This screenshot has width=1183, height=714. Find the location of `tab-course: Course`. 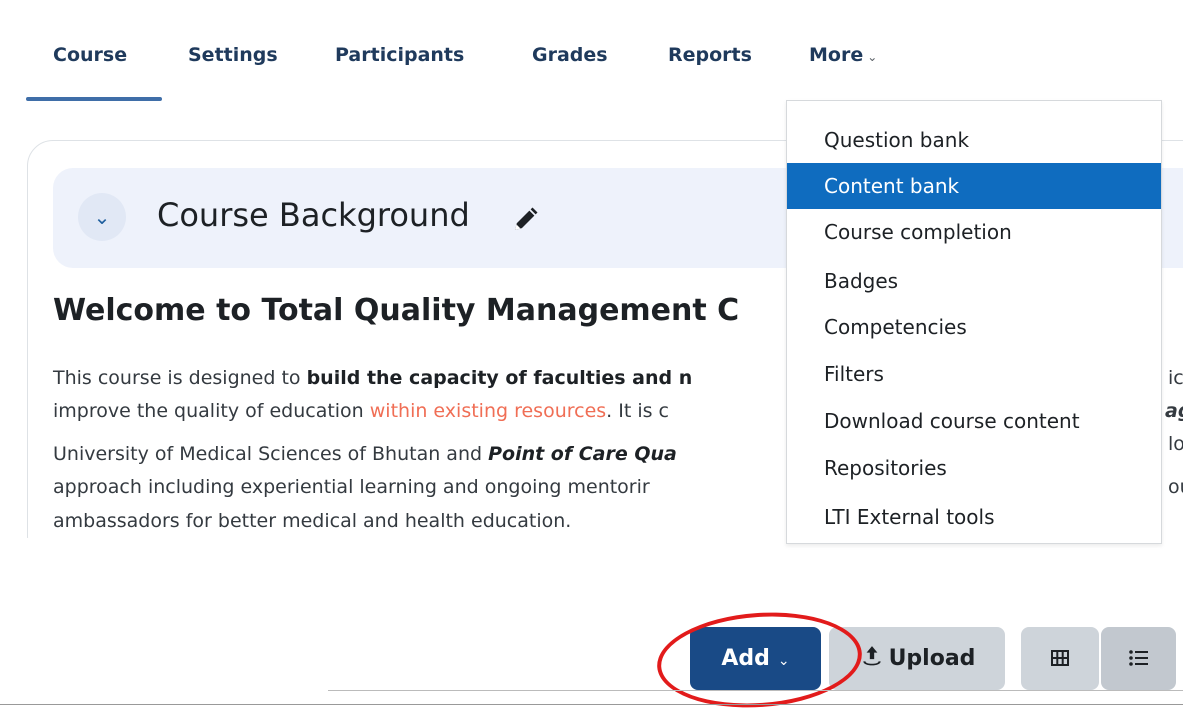

tab-course: Course is located at coordinates (90, 55).